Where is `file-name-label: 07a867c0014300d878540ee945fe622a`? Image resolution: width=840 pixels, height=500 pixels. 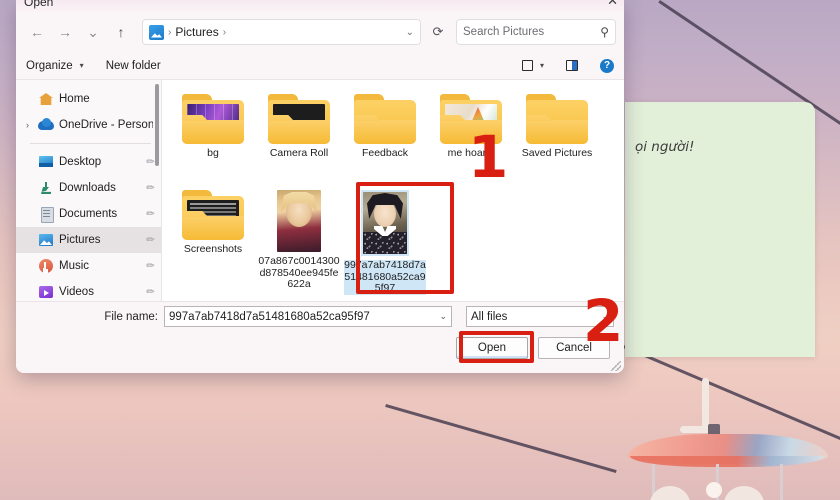
file-name-label: 07a867c0014300d878540ee945fe622a is located at coordinates (299, 272).